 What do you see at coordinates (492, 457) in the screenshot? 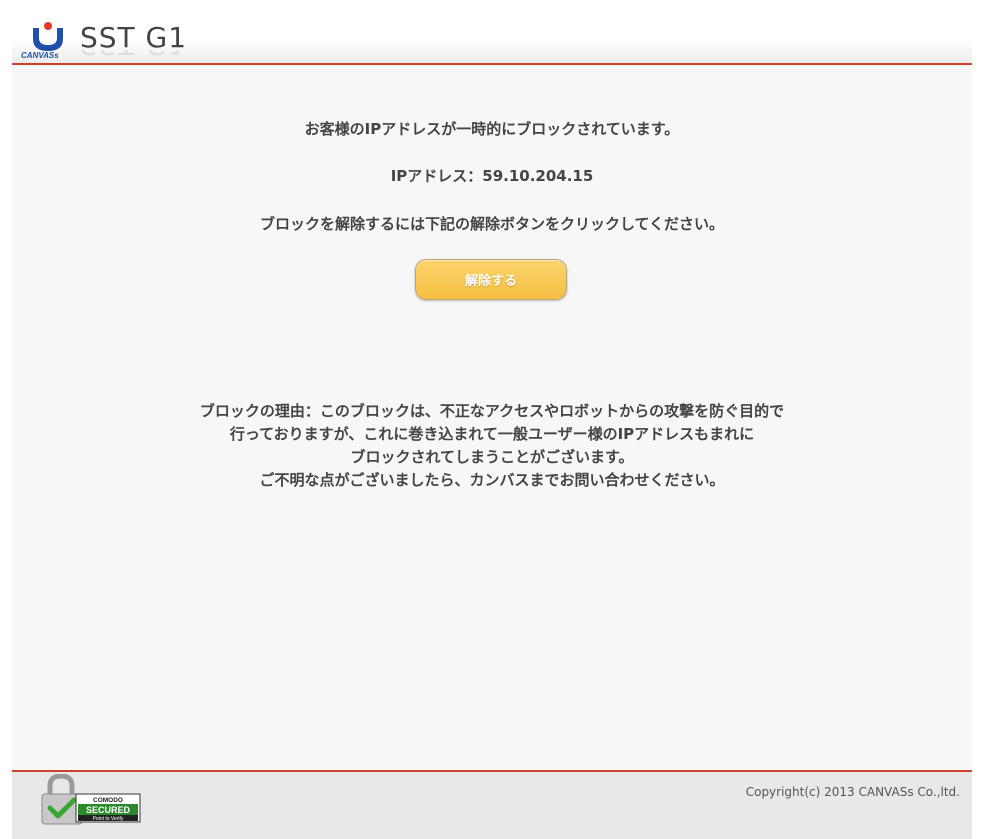
I see `reason-line: ブロックされてしまうことがございます。` at bounding box center [492, 457].